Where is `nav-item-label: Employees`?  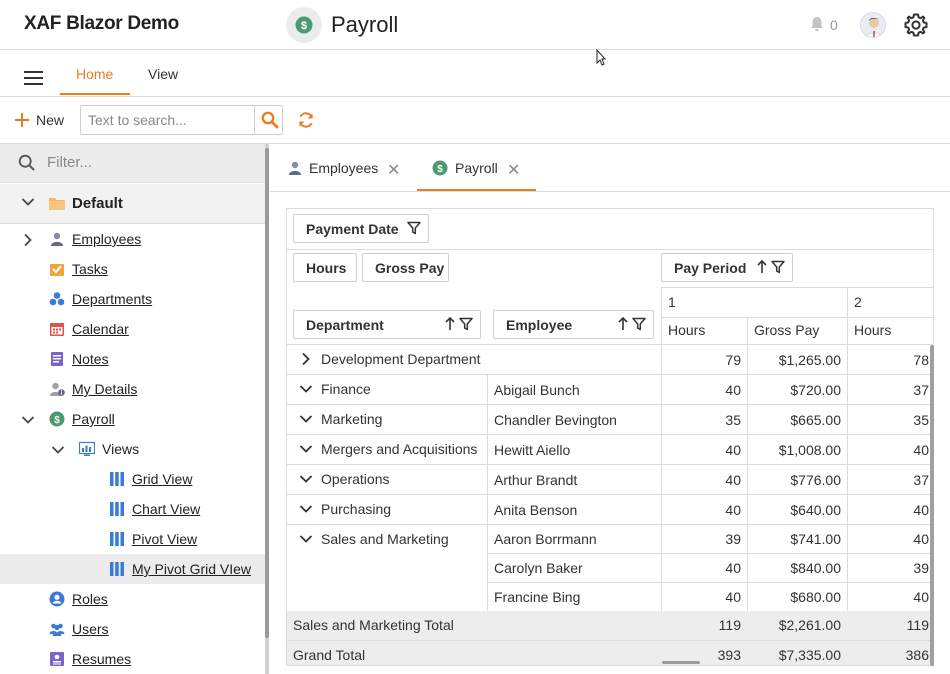
nav-item-label: Employees is located at coordinates (107, 239).